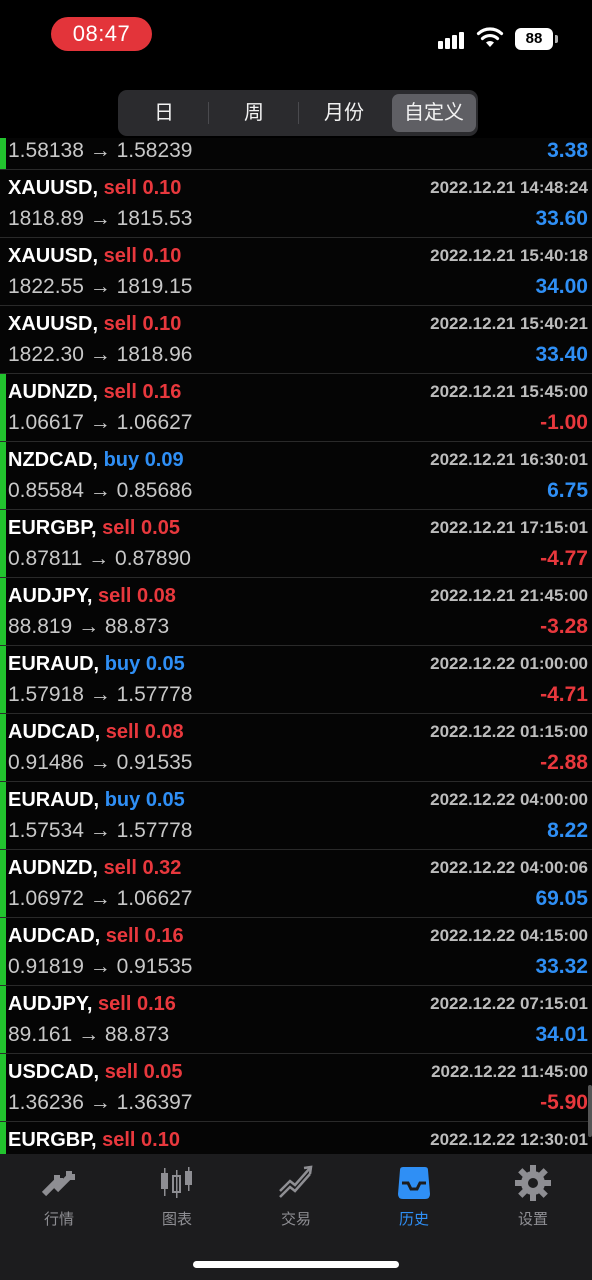 The height and width of the screenshot is (1280, 592). Describe the element at coordinates (95, 1072) in the screenshot. I see `trade-symbol-line: USDCAD, sell 0.05` at that location.